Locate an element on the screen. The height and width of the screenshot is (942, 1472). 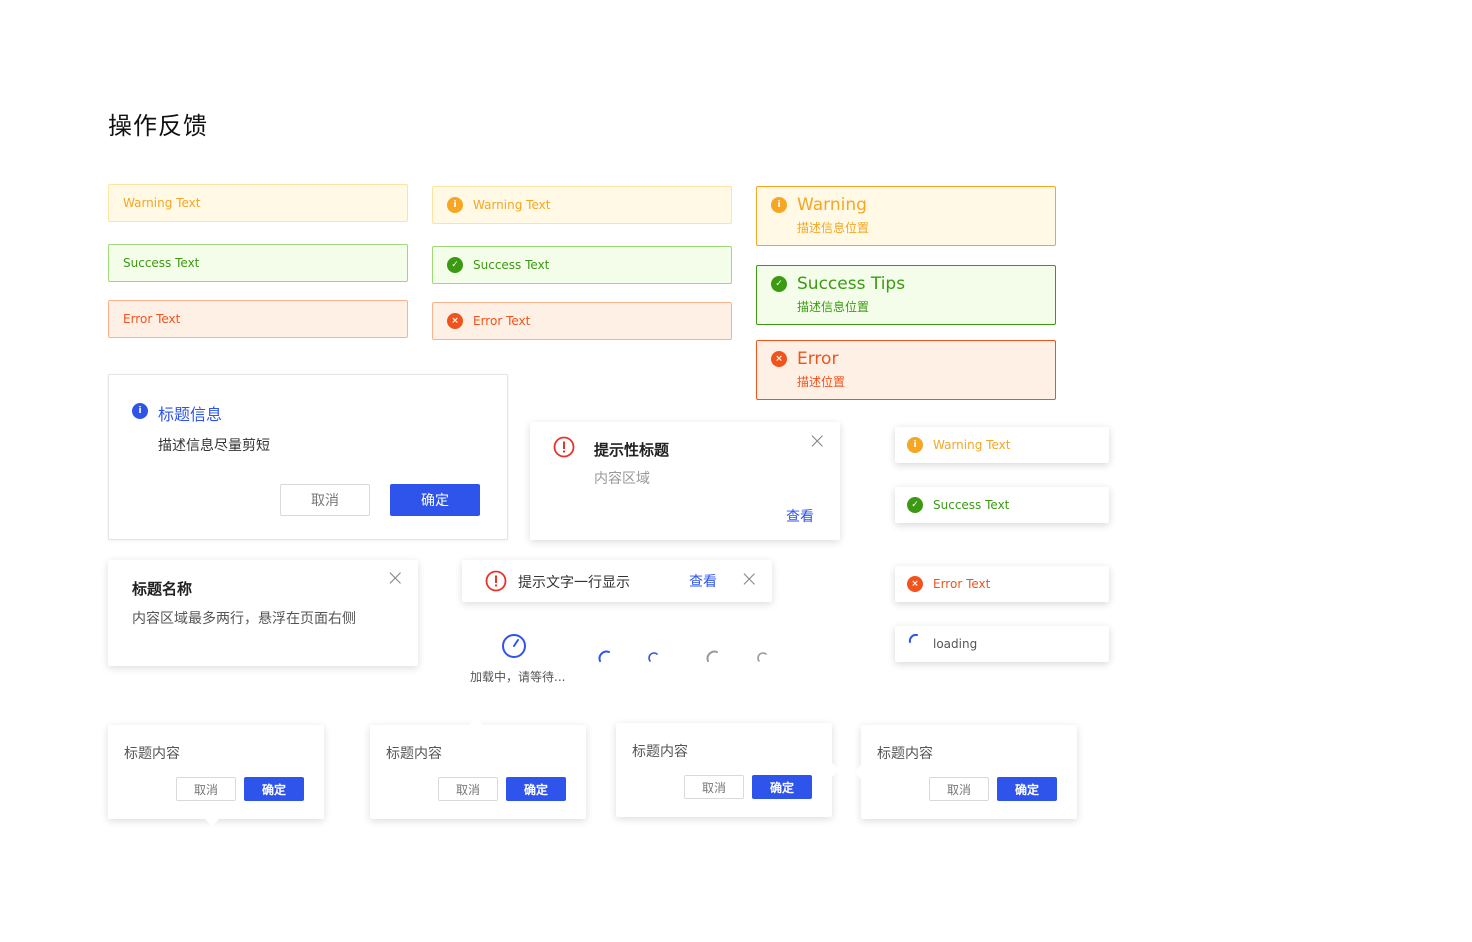
inline-notice-text: 提示文字一行显示 is located at coordinates (574, 583).